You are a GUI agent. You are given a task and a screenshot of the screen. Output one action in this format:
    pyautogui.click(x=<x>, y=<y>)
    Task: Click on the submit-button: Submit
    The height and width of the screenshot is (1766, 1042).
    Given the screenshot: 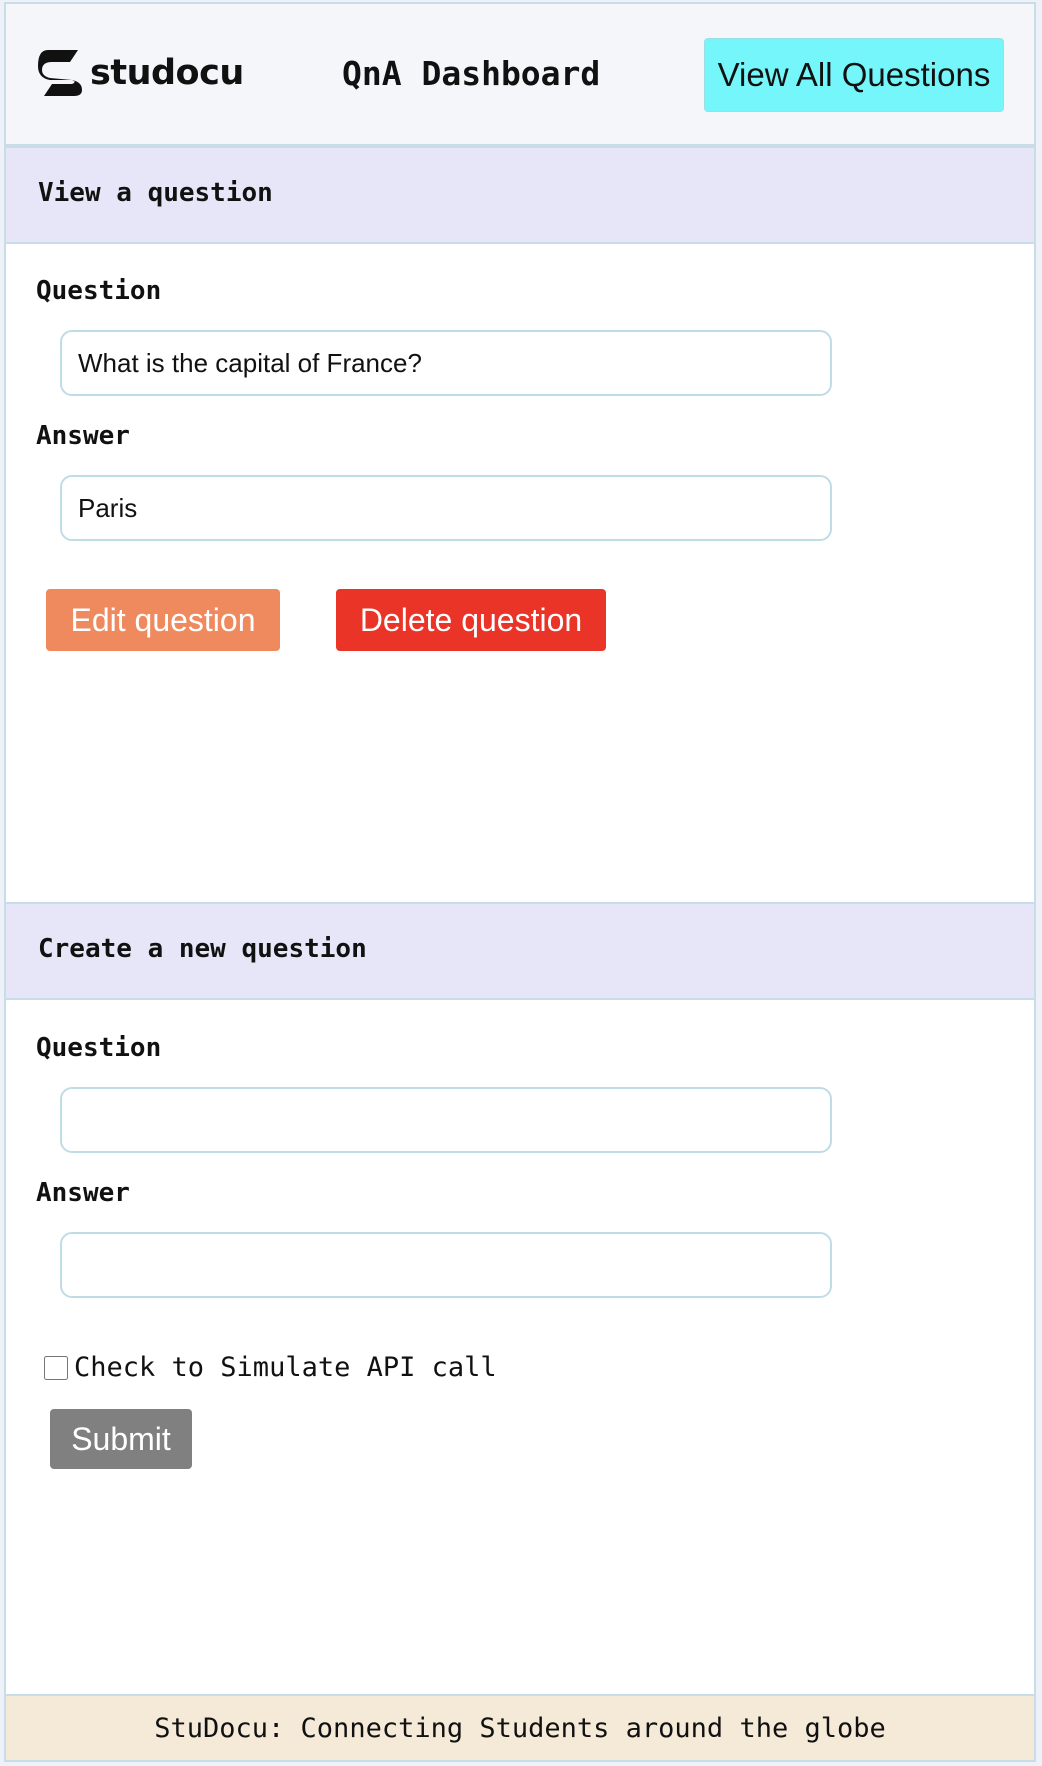 What is the action you would take?
    pyautogui.click(x=121, y=1439)
    